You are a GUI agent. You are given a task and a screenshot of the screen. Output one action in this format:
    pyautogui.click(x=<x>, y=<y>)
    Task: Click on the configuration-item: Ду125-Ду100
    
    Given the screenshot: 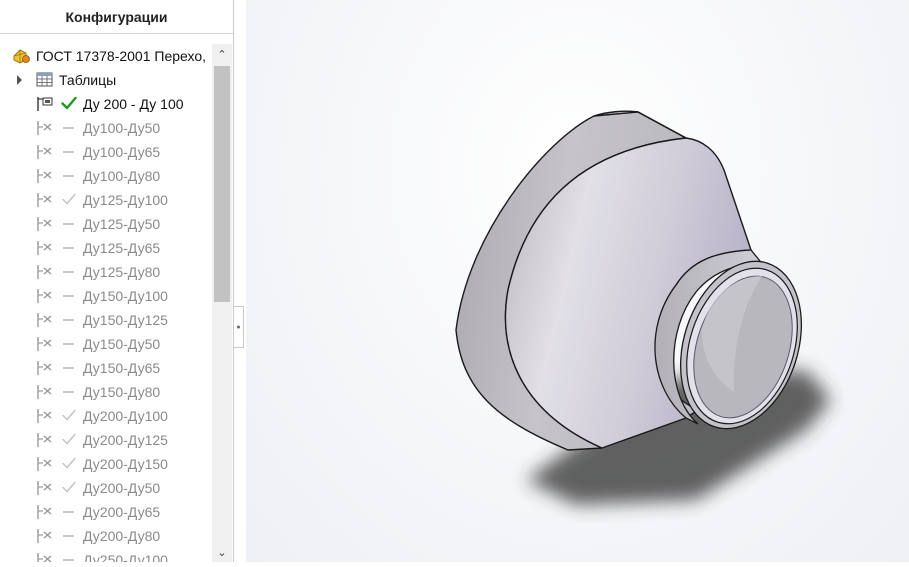 What is the action you would take?
    pyautogui.click(x=106, y=200)
    